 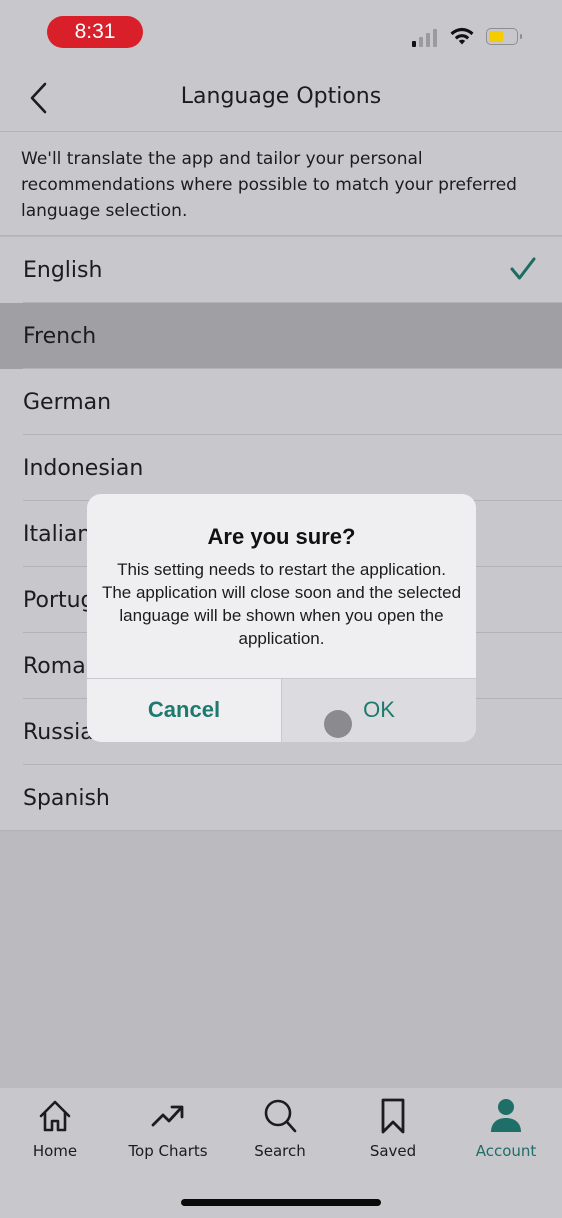 What do you see at coordinates (63, 270) in the screenshot?
I see `language-label: English` at bounding box center [63, 270].